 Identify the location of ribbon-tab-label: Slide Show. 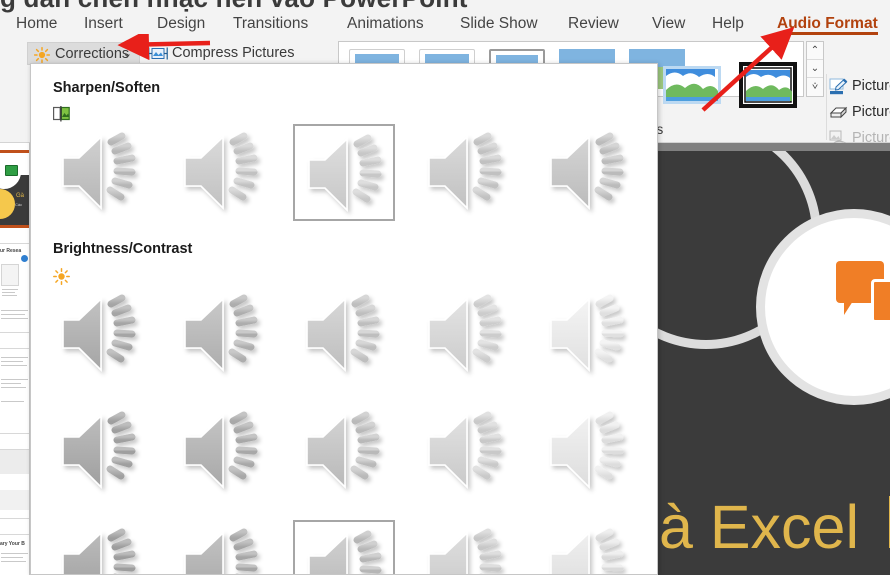
(499, 23).